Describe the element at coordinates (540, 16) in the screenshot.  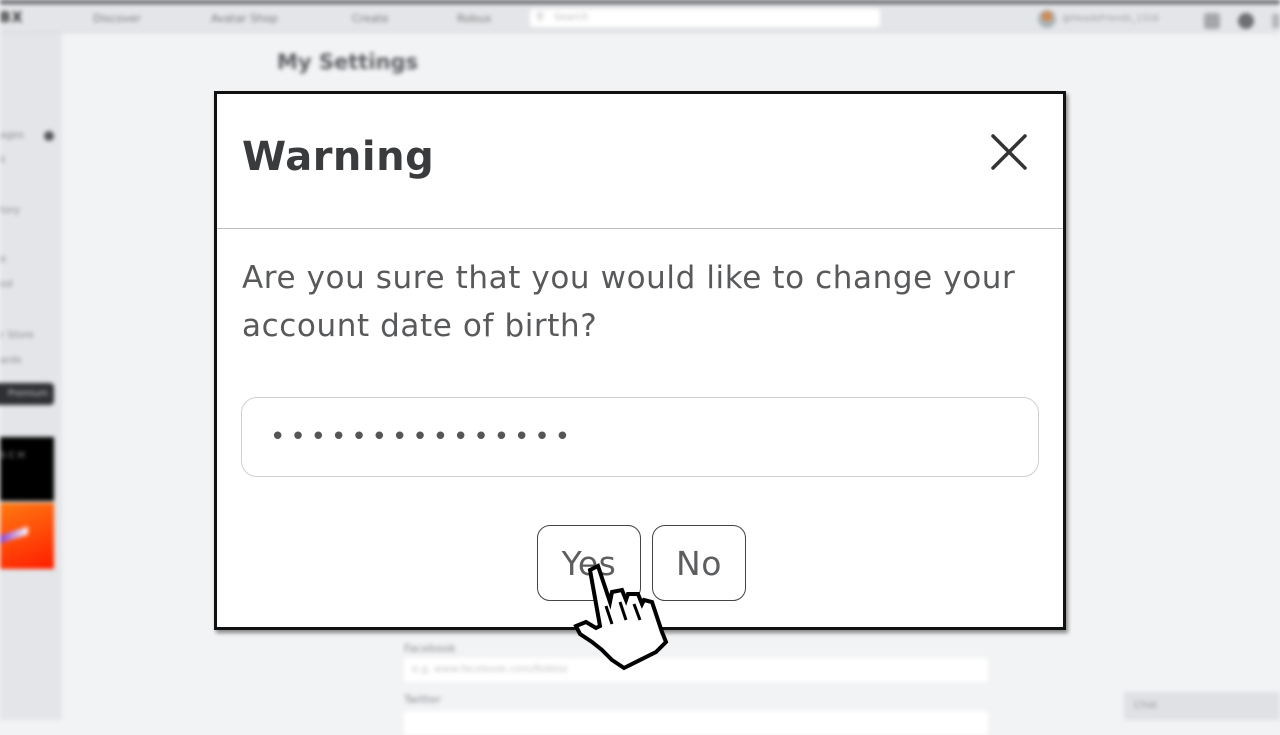
I see `search-icon: ⚲` at that location.